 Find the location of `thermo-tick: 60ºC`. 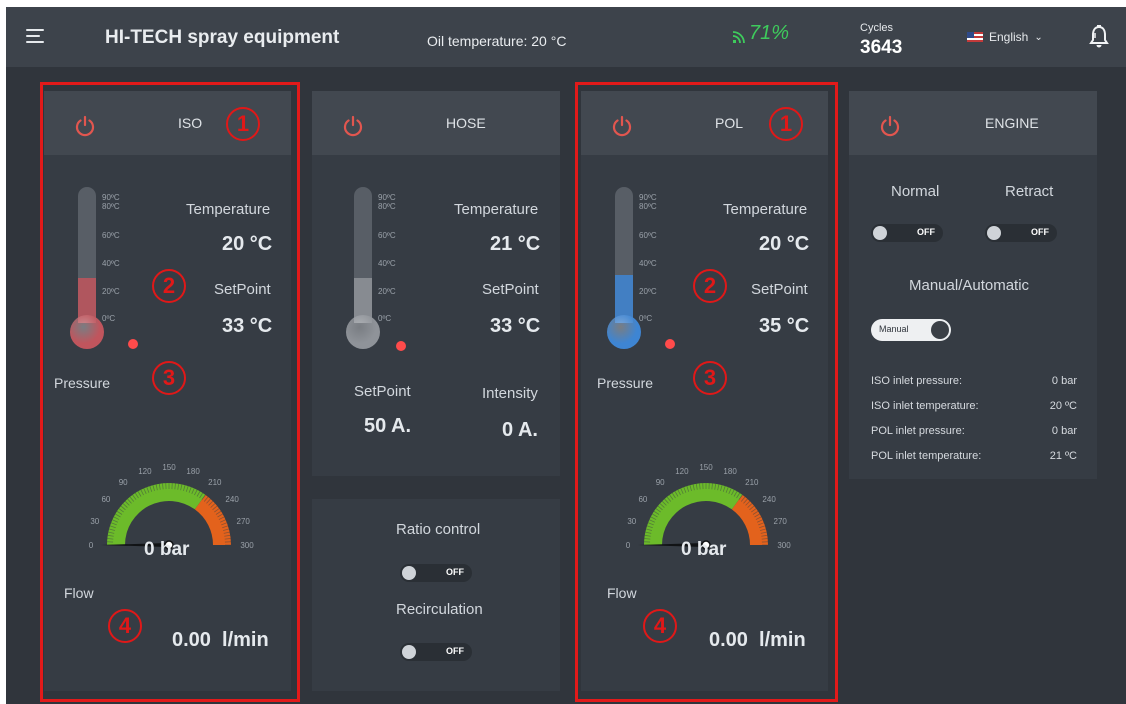

thermo-tick: 60ºC is located at coordinates (387, 235).